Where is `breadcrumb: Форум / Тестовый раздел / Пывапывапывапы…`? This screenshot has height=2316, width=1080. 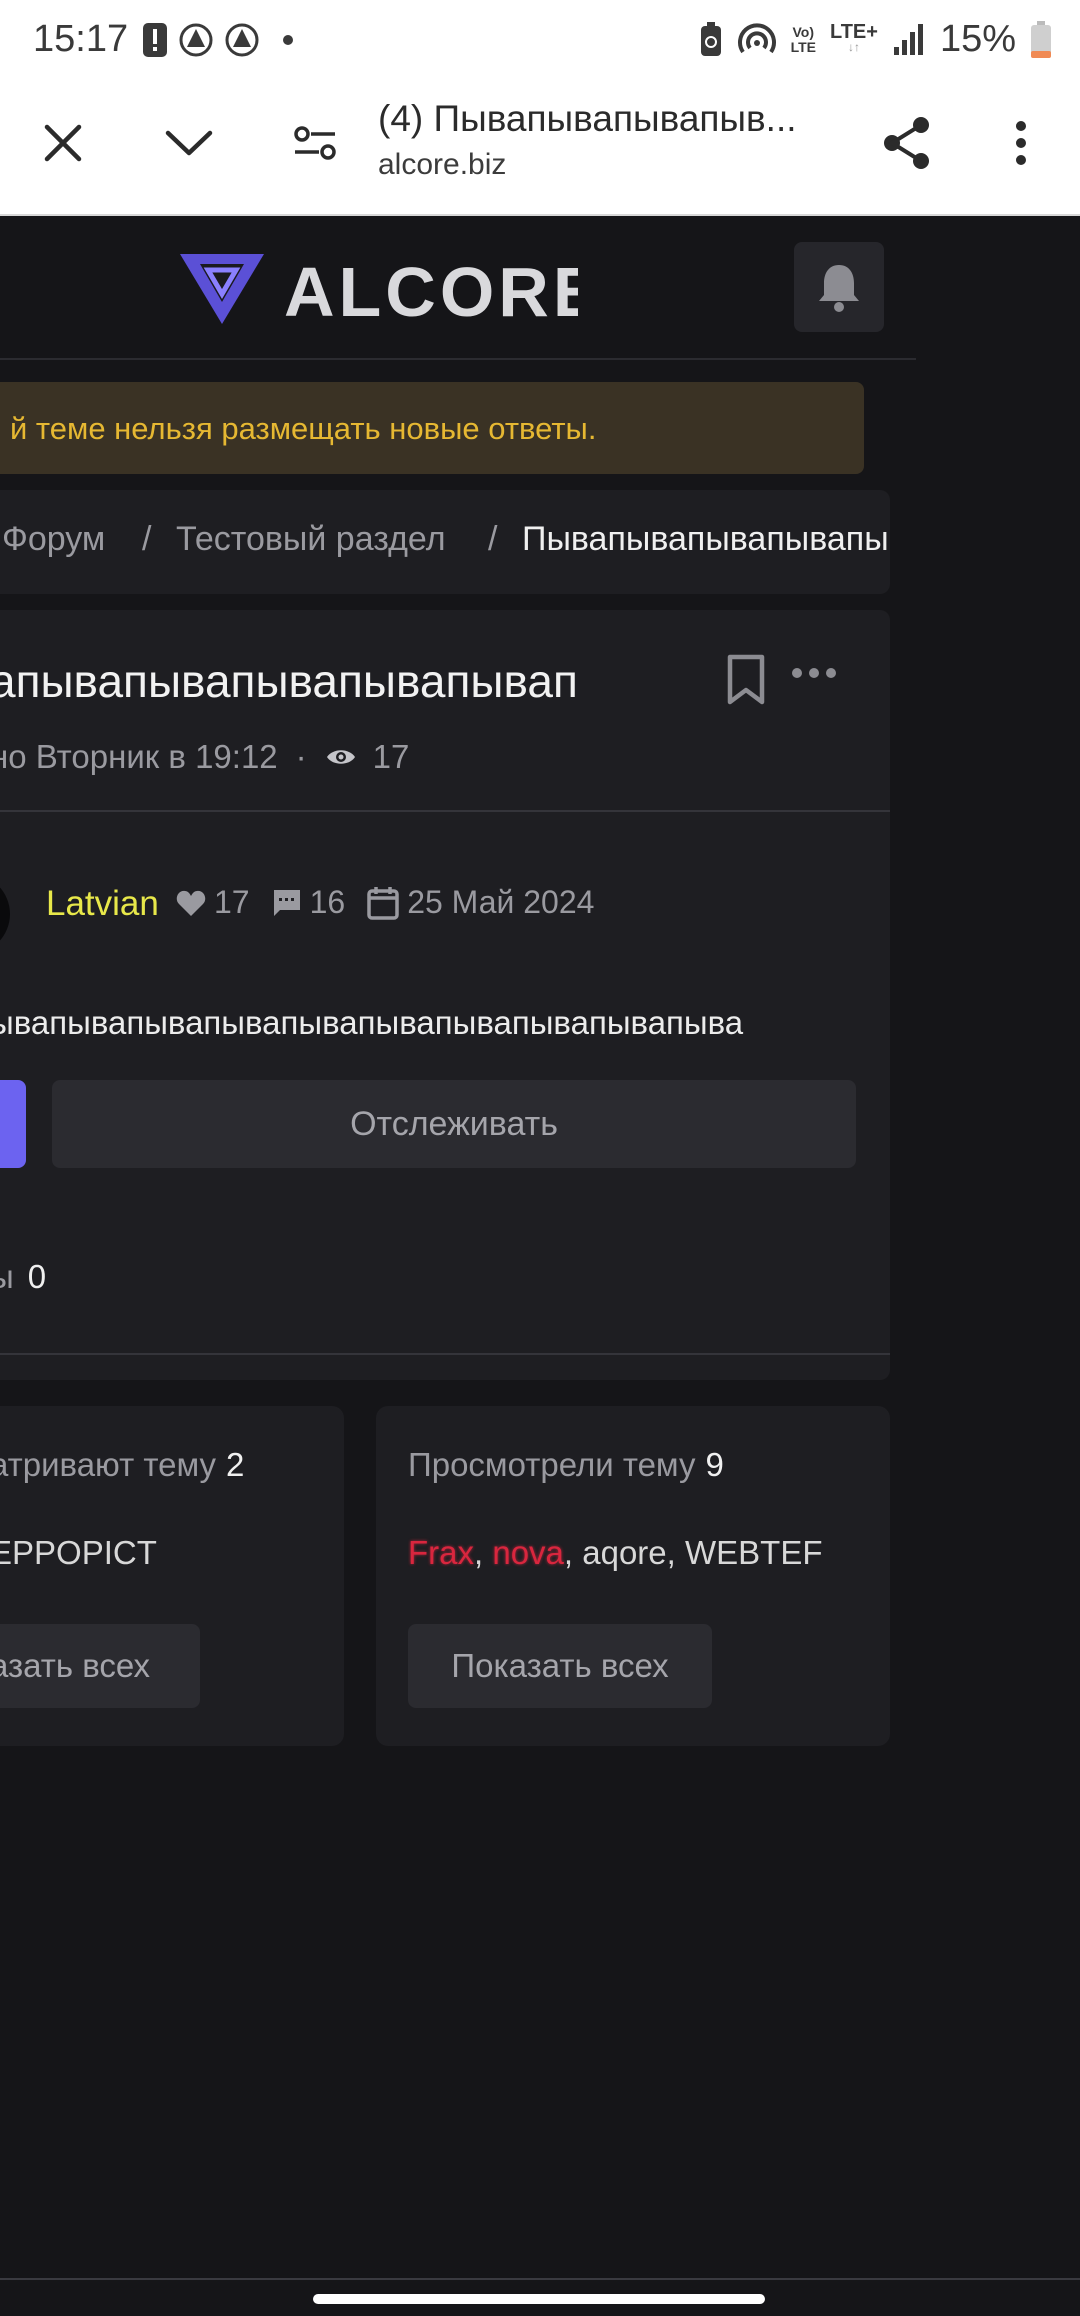 breadcrumb: Форум / Тестовый раздел / Пывапывапывапы… is located at coordinates (445, 542).